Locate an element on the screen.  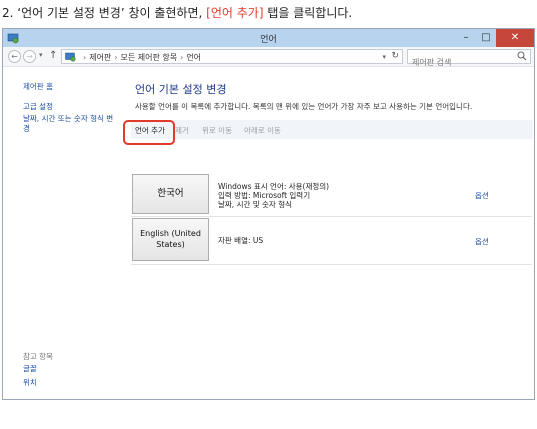
korean-info-line: 날짜, 시간 및 숫자 형식 is located at coordinates (255, 204).